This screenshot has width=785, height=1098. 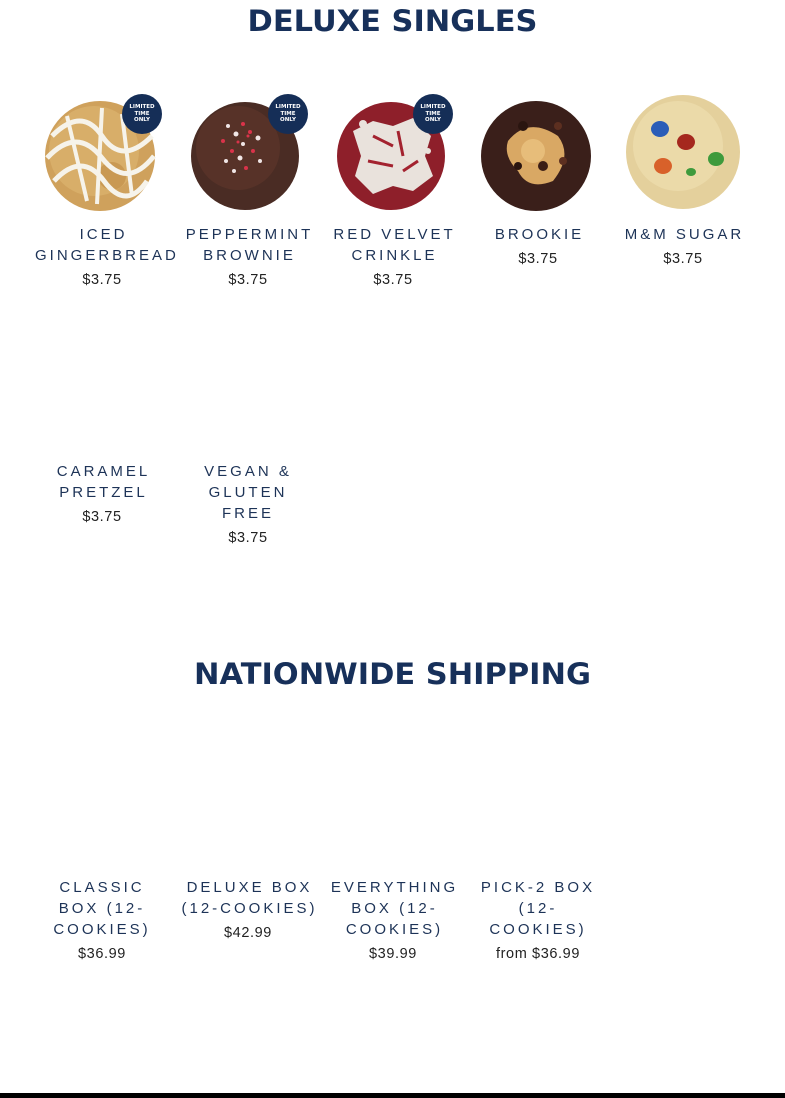 I want to click on product-card-everything-box: EVERYTHING BOX (12-COOKIES) $39.99, so click(x=393, y=920).